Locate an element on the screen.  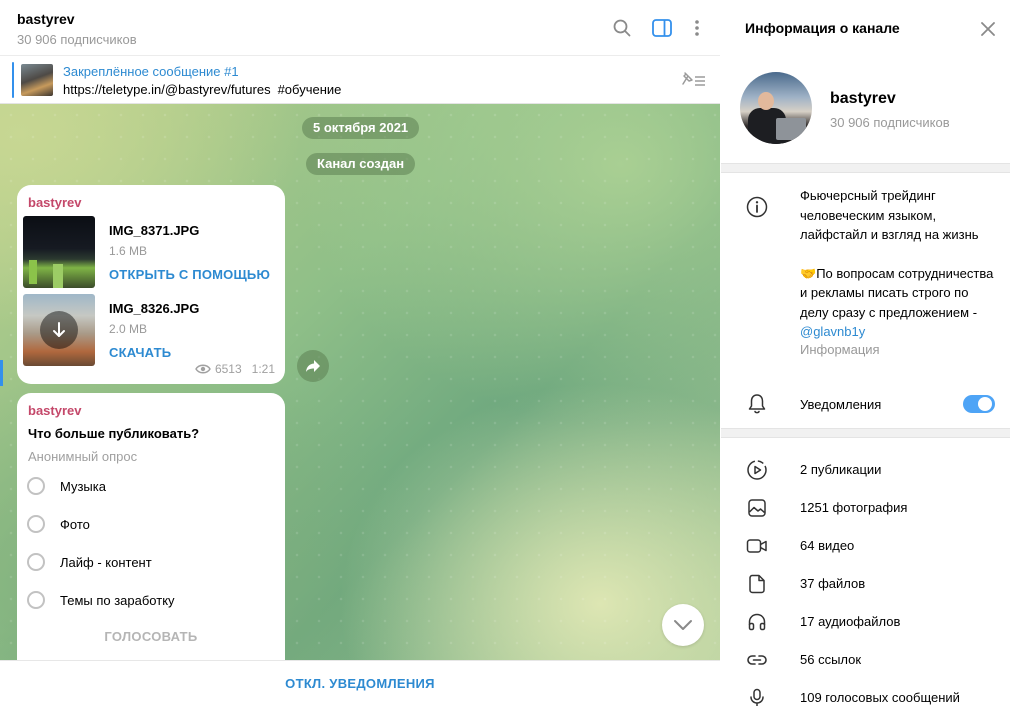
avatar is located at coordinates (776, 108).